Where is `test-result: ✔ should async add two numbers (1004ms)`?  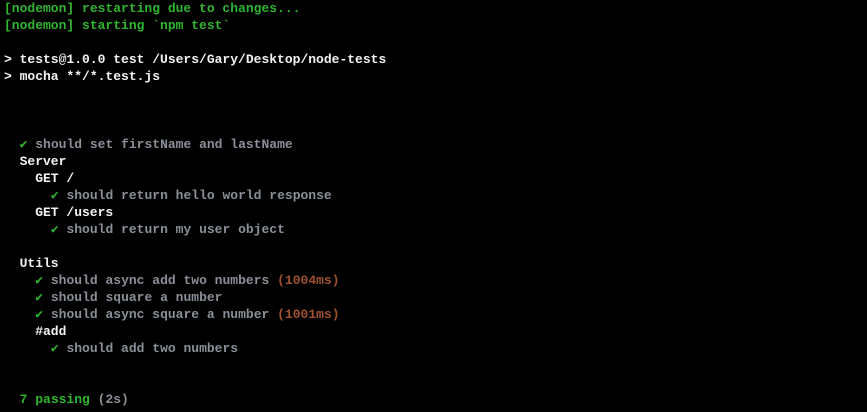 test-result: ✔ should async add two numbers (1004ms) is located at coordinates (187, 280).